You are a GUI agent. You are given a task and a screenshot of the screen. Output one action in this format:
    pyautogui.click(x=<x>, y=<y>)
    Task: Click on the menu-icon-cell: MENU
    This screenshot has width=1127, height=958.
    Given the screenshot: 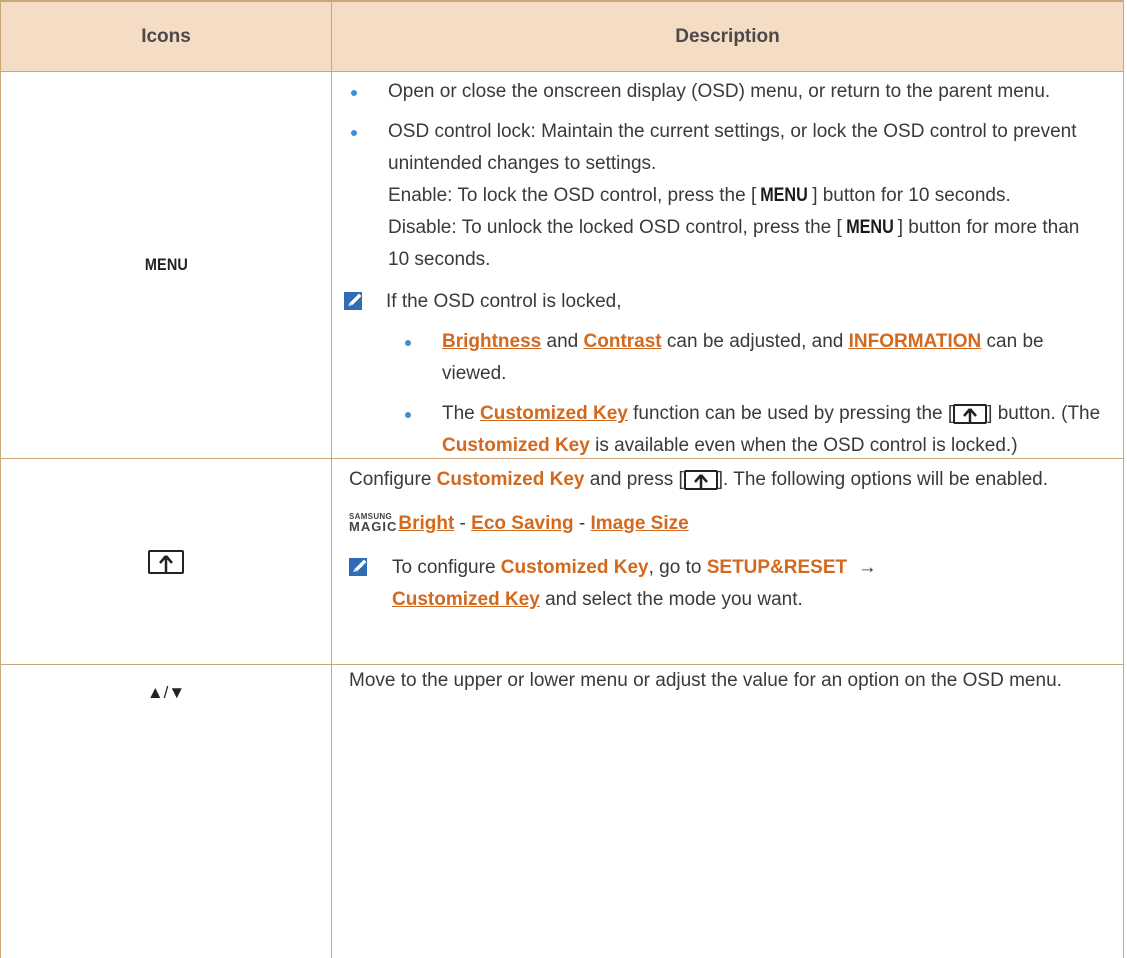 What is the action you would take?
    pyautogui.click(x=166, y=265)
    